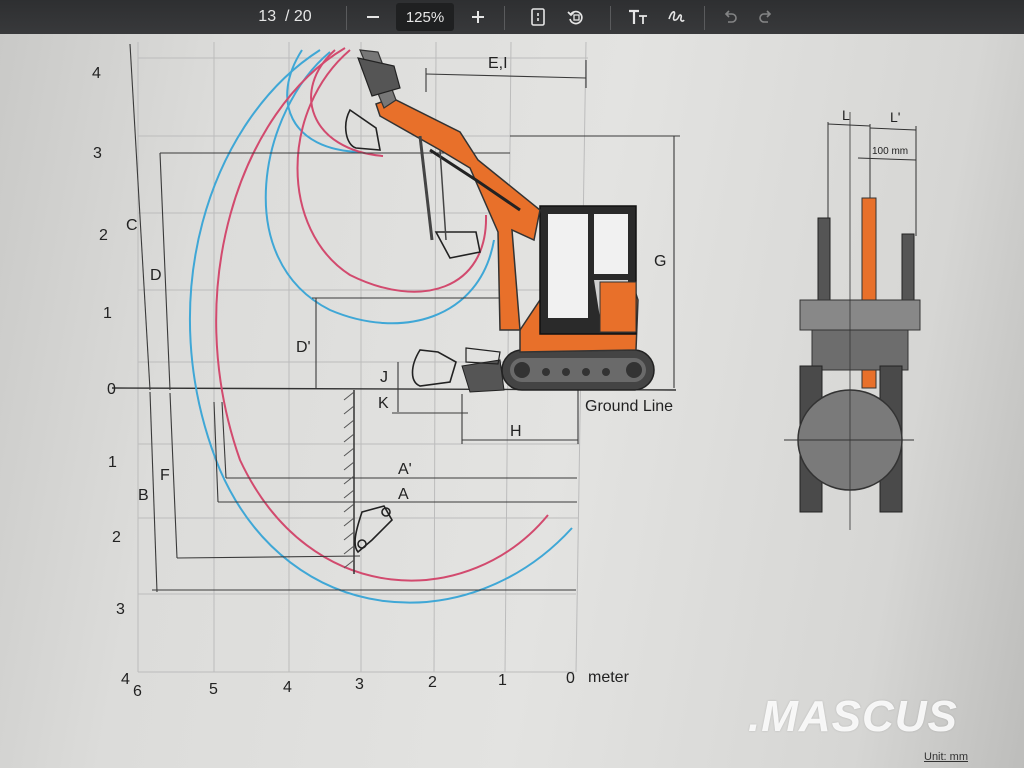 The width and height of the screenshot is (1024, 768). I want to click on x-tick-label: 2, so click(432, 682).